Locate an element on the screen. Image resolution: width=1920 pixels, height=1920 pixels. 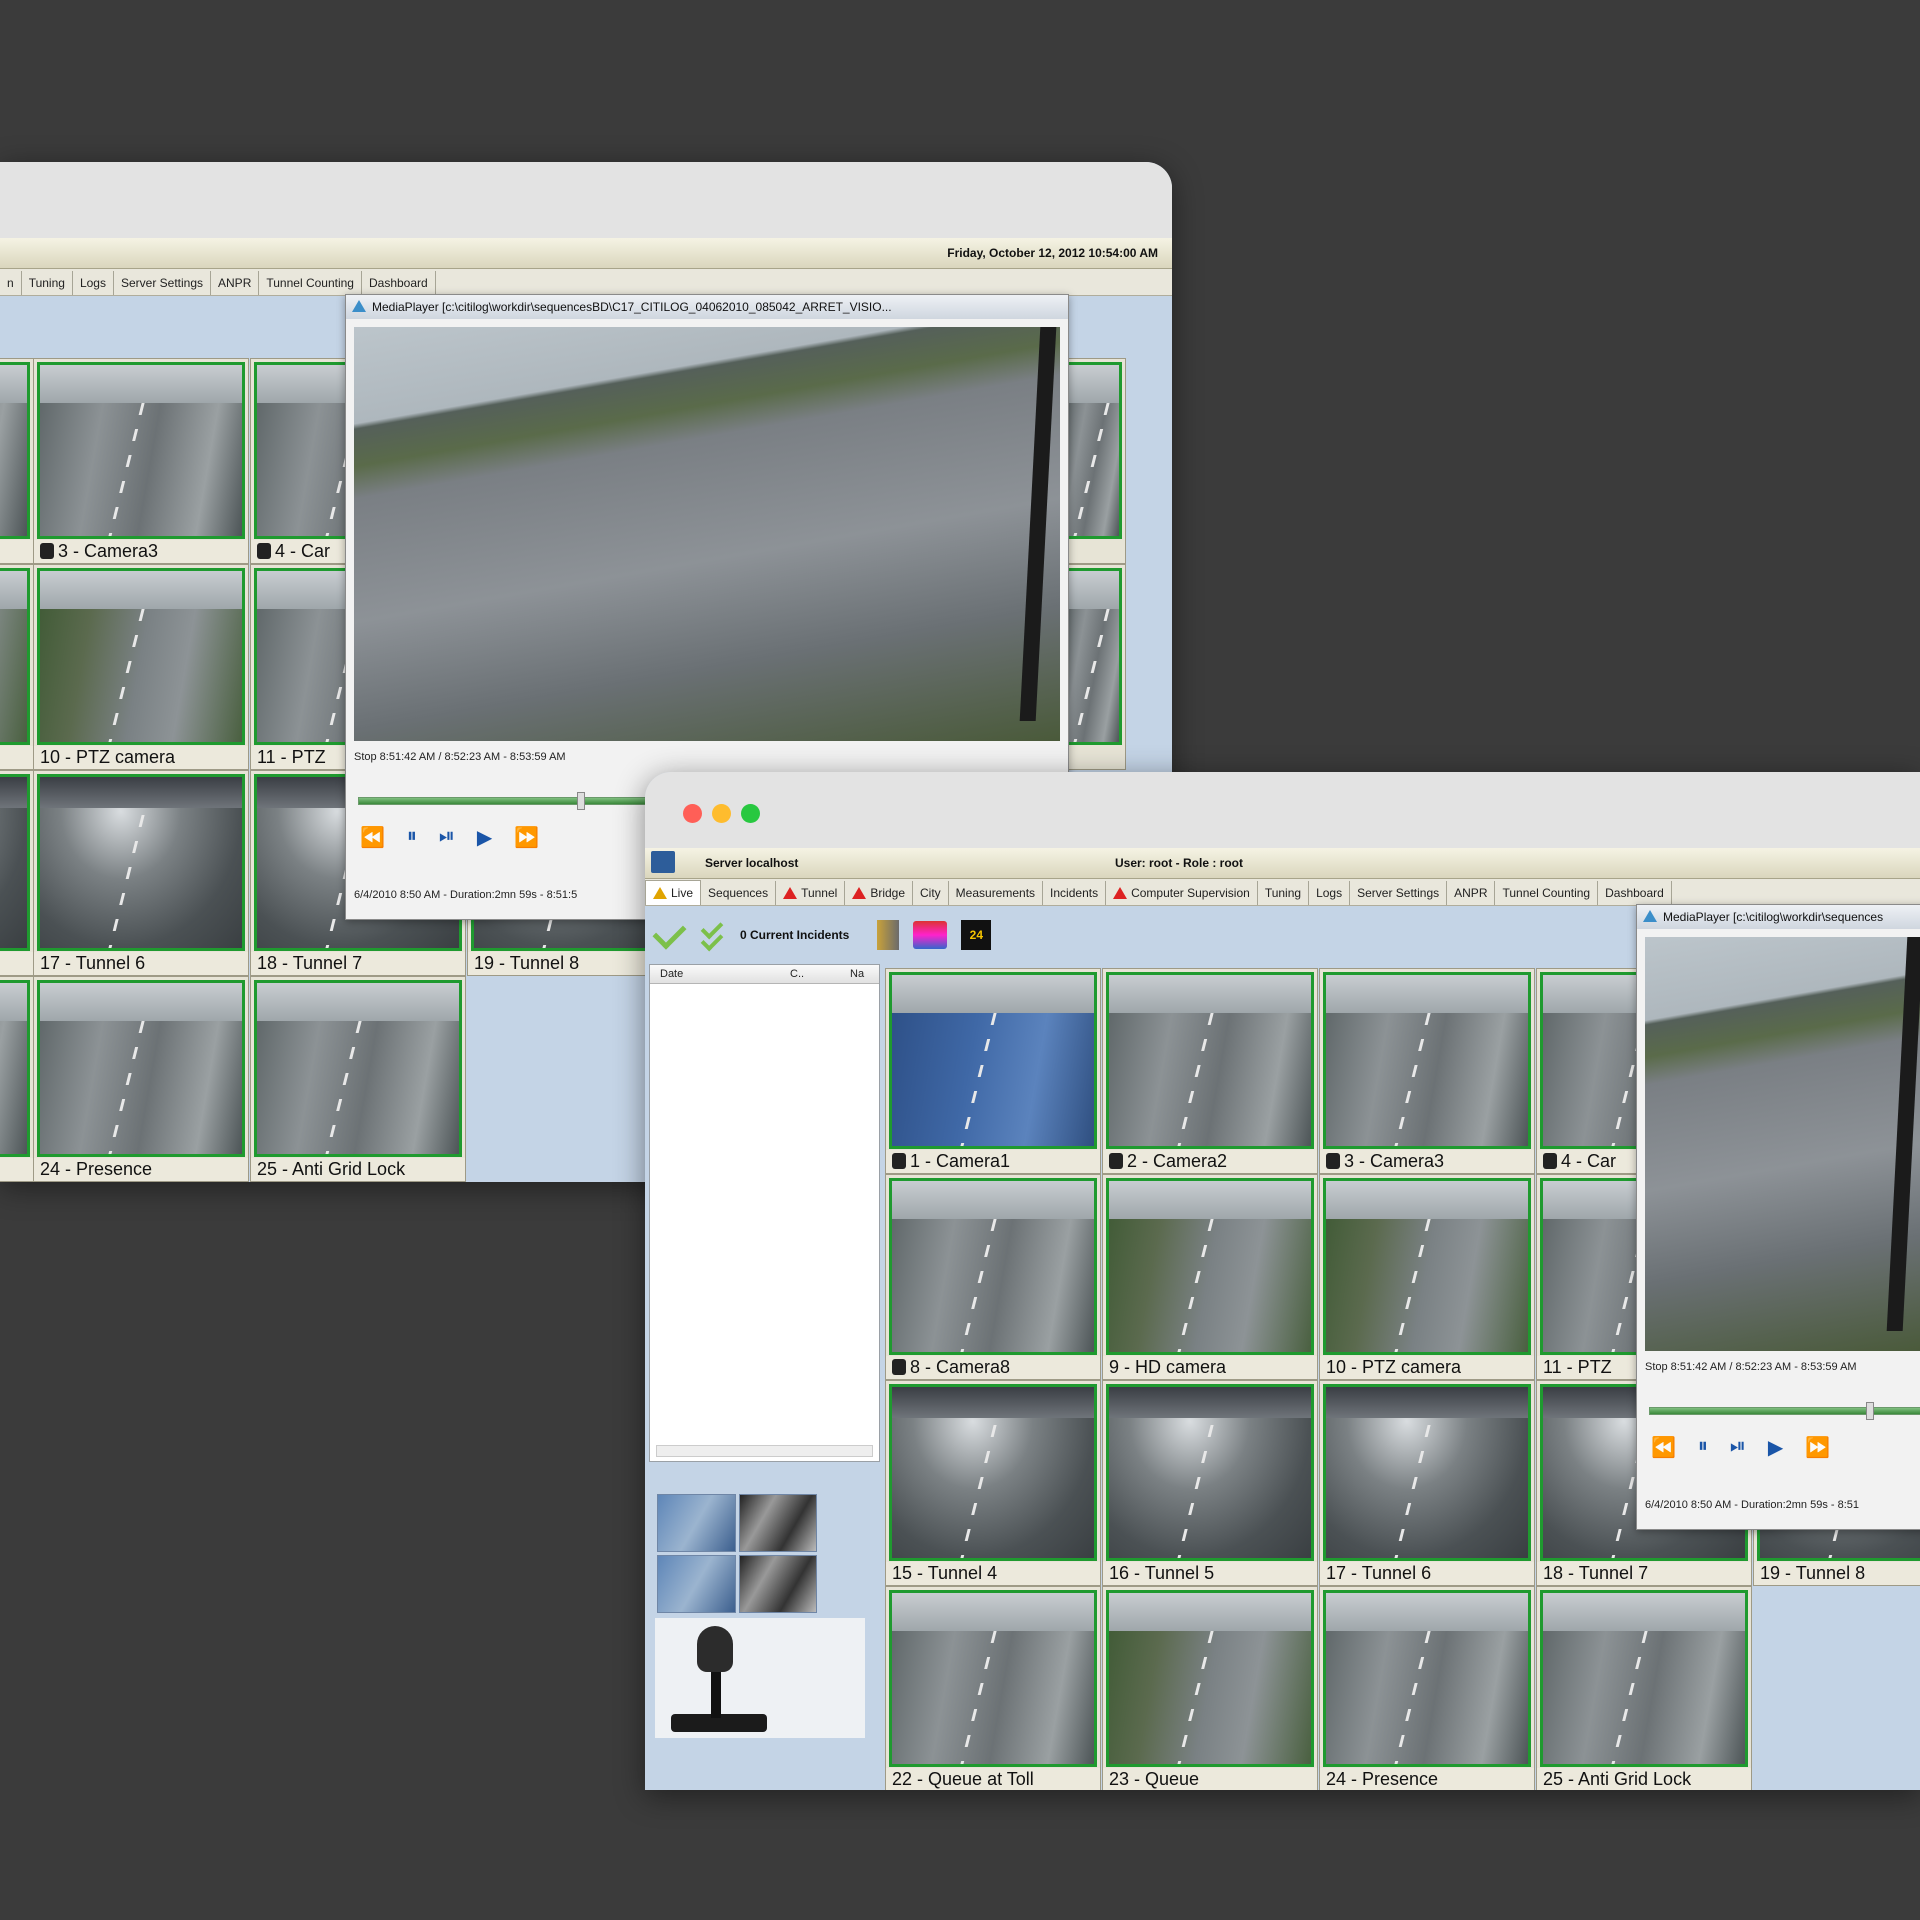
header-c: C.. is located at coordinates (797, 974).